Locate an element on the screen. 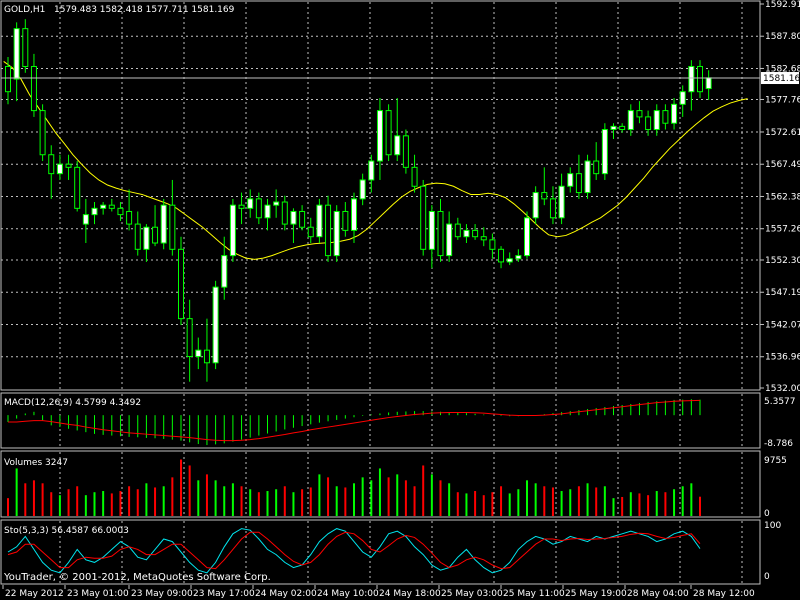 This screenshot has height=600, width=800. price-tick-label: 1547.190 is located at coordinates (782, 293).